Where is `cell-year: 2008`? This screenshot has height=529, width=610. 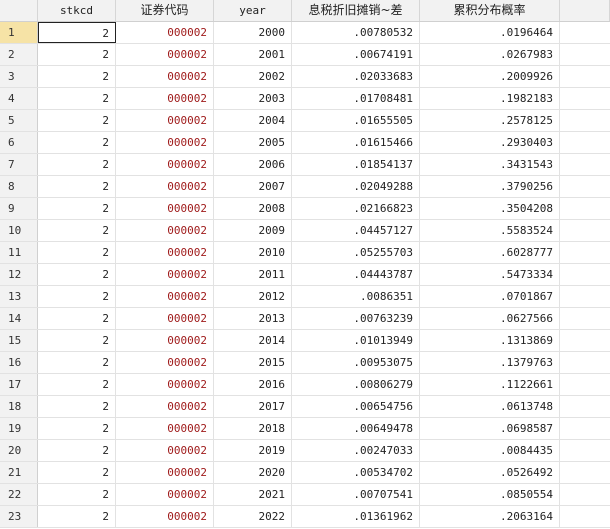 cell-year: 2008 is located at coordinates (253, 208).